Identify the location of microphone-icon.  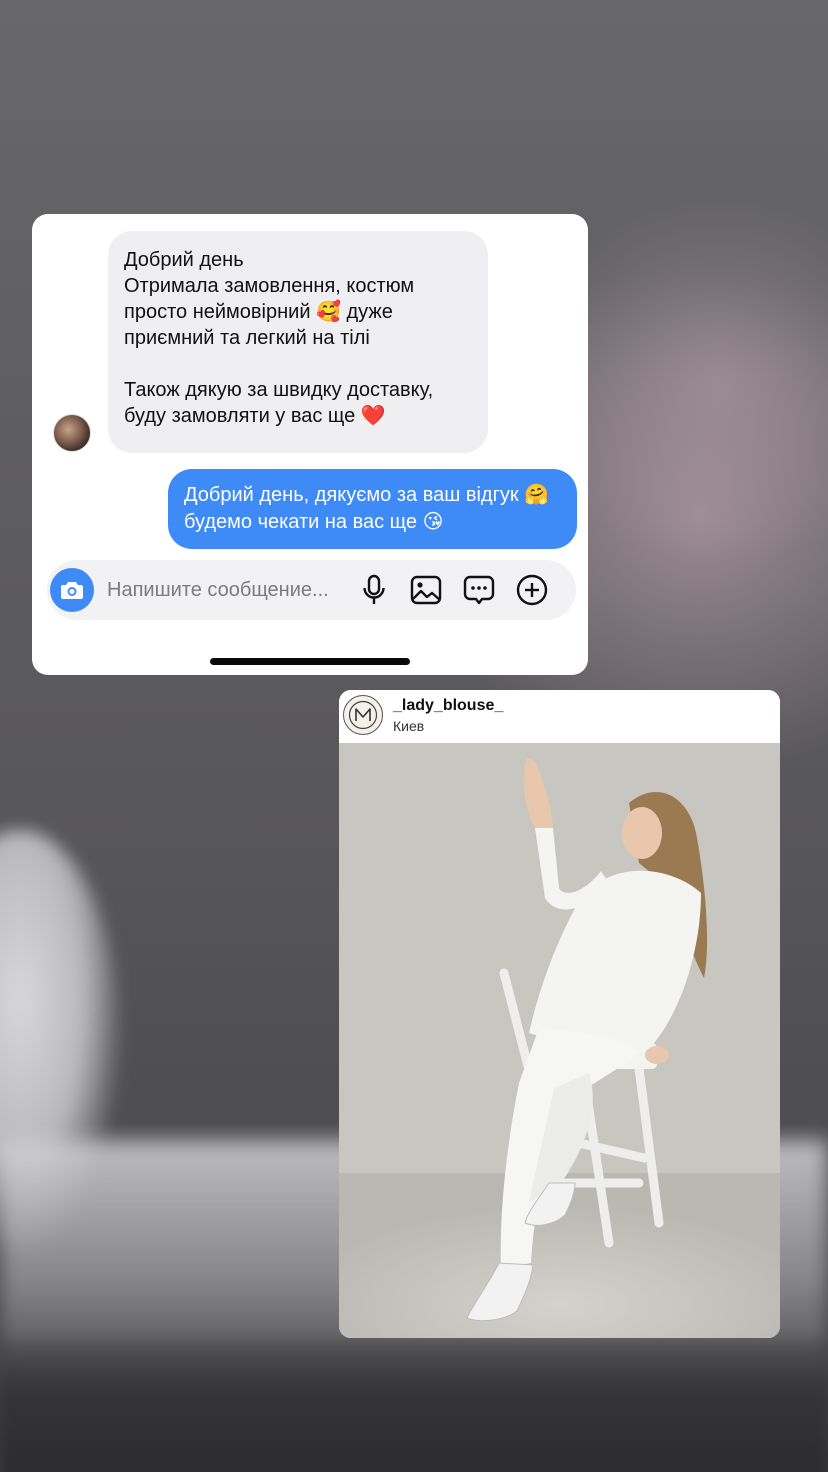
(374, 589).